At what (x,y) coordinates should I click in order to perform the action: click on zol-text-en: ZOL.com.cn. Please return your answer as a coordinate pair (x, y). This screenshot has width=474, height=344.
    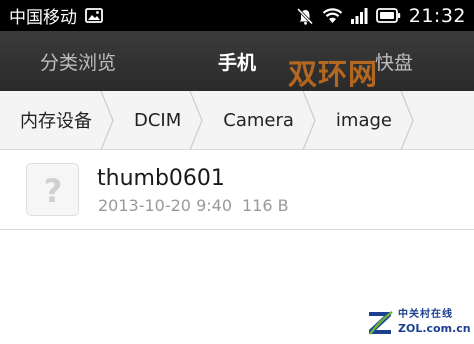
    Looking at the image, I should click on (434, 328).